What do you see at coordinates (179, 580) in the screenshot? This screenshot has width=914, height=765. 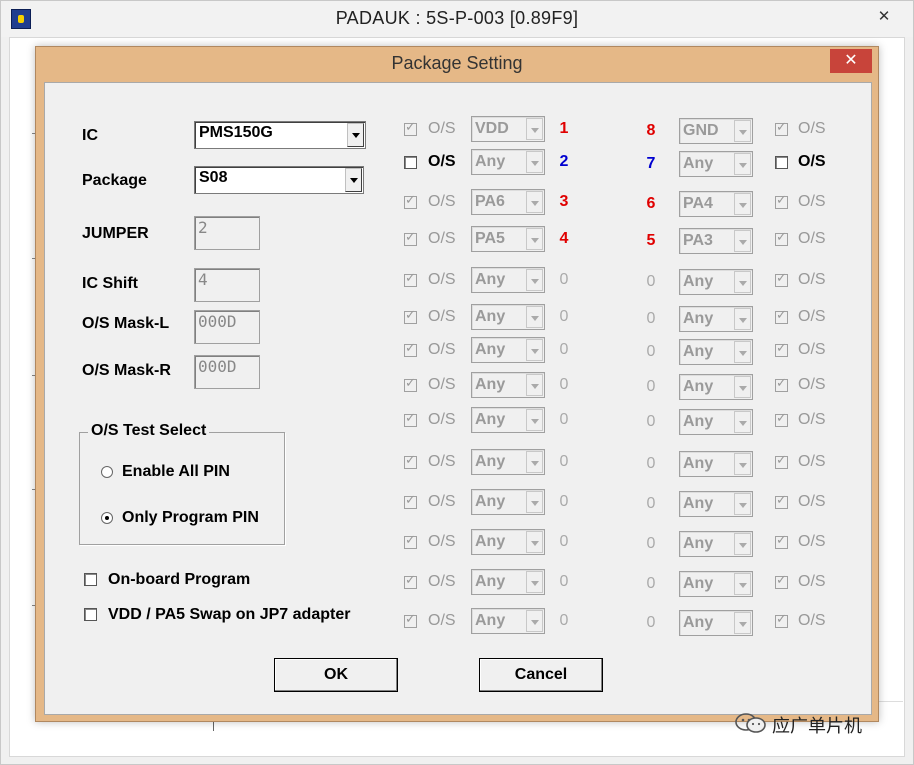 I see `onboard-program-label: On-board Program` at bounding box center [179, 580].